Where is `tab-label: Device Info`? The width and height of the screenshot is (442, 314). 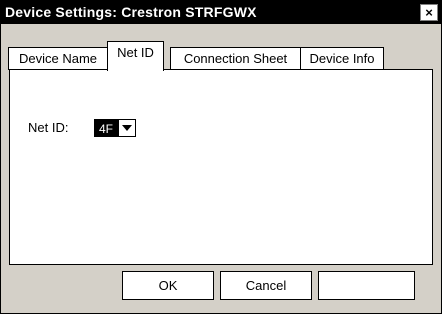 tab-label: Device Info is located at coordinates (342, 58).